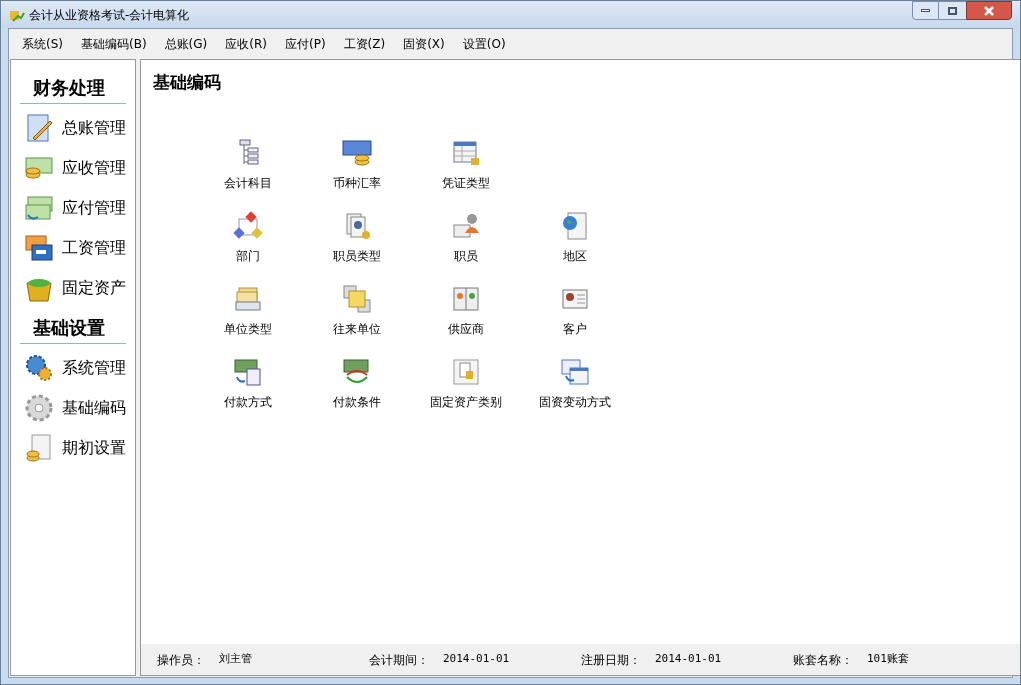 This screenshot has width=1021, height=685. What do you see at coordinates (42, 44) in the screenshot?
I see `menu-item: 系统(S)` at bounding box center [42, 44].